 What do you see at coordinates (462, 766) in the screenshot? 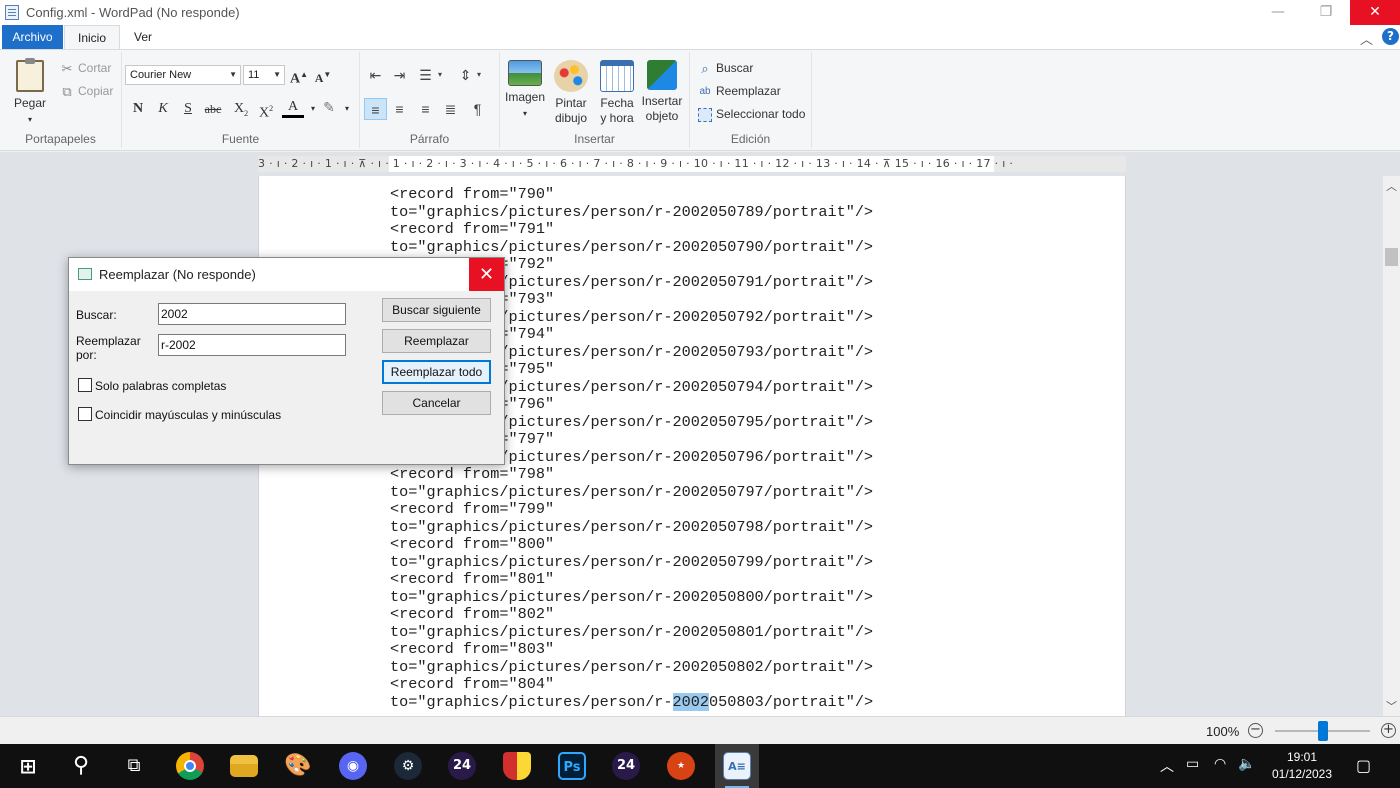
I see `fifa-24-icon: 24` at bounding box center [462, 766].